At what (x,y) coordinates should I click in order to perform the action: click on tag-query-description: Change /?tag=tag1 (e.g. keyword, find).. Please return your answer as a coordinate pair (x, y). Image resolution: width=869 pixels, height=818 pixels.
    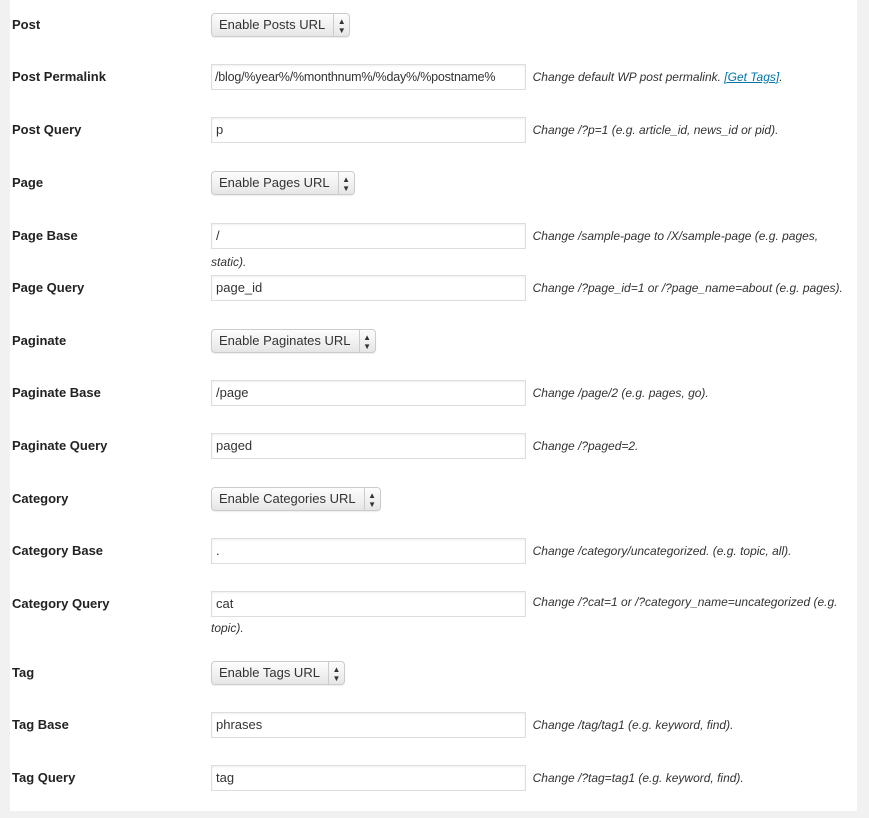
    Looking at the image, I should click on (638, 778).